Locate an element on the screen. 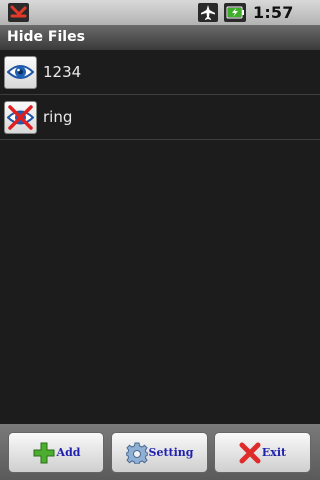 The width and height of the screenshot is (320, 480). bottom-toolbar: Add Setting Exit is located at coordinates (160, 452).